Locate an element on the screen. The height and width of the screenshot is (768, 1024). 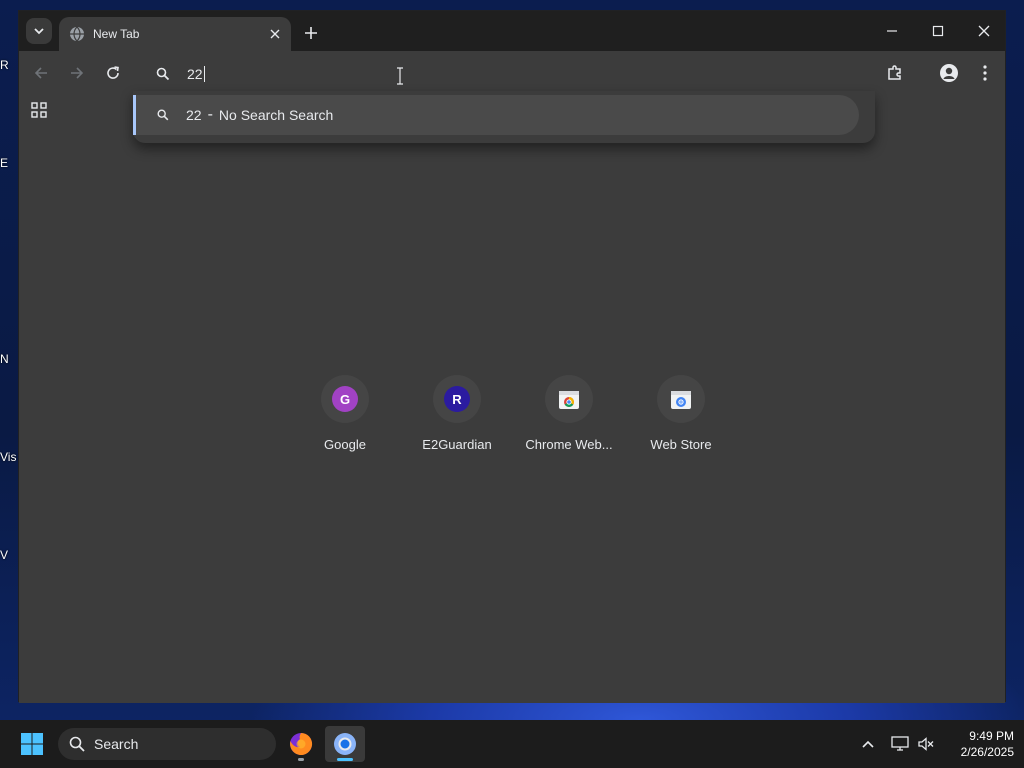
back-button is located at coordinates (41, 73).